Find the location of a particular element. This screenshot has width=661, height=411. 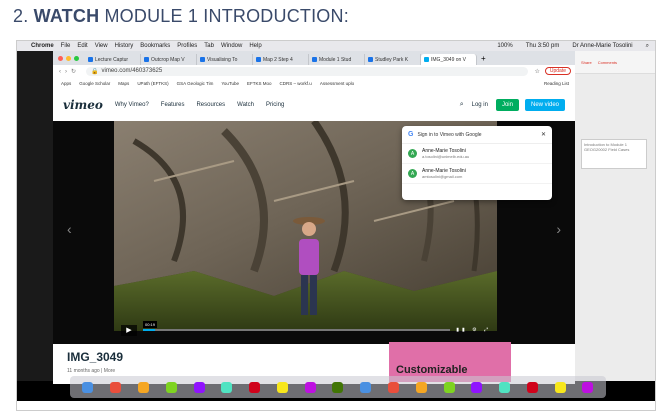

bookmark-item: Google Scholar is located at coordinates (94, 83).